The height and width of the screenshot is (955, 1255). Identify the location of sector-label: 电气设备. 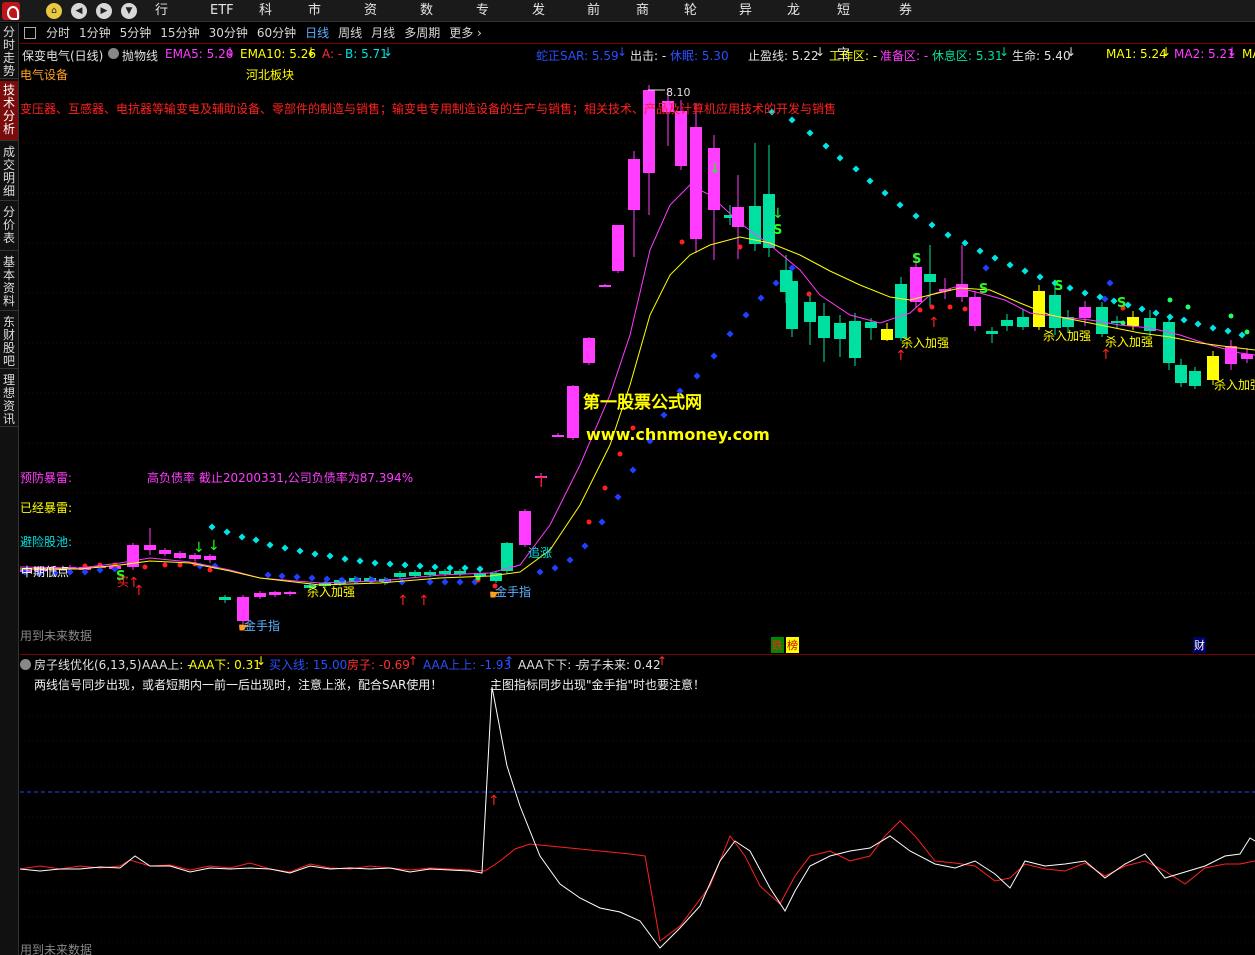
(44, 74).